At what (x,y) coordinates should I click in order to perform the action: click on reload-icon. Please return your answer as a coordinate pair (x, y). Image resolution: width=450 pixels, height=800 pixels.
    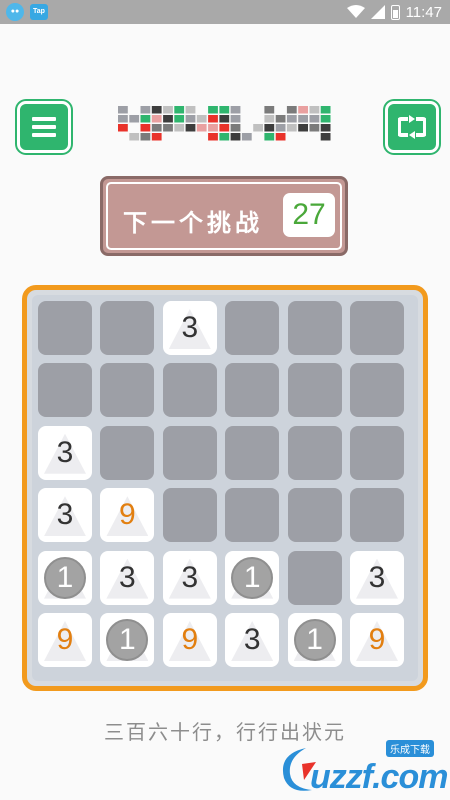
    Looking at the image, I should click on (412, 127).